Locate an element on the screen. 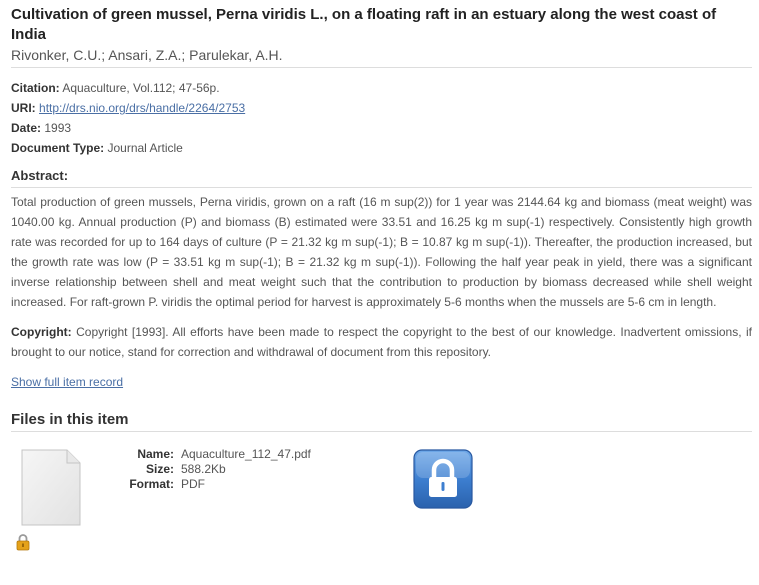 This screenshot has width=759, height=585. doctype-value: Journal Article is located at coordinates (145, 148).